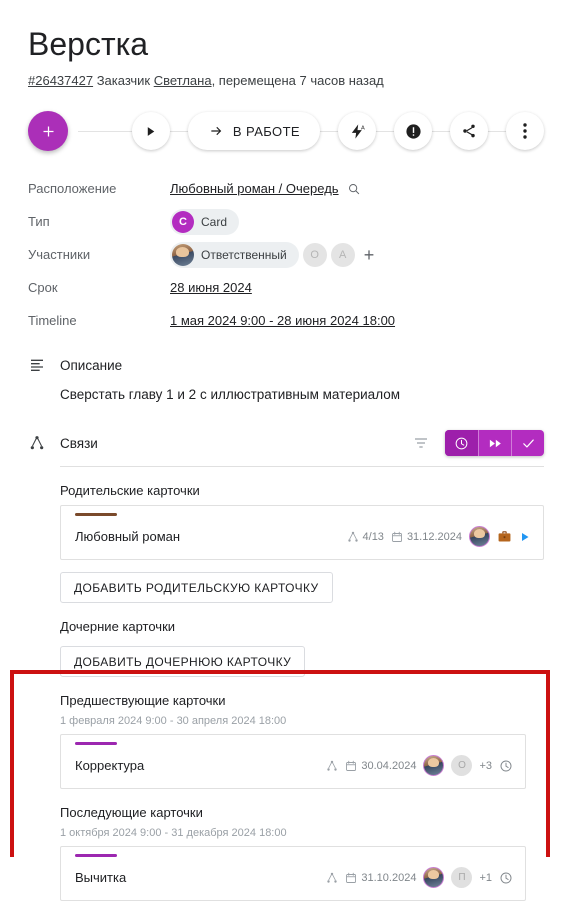 The image size is (572, 901). Describe the element at coordinates (485, 765) in the screenshot. I see `more-members-count: +3` at that location.